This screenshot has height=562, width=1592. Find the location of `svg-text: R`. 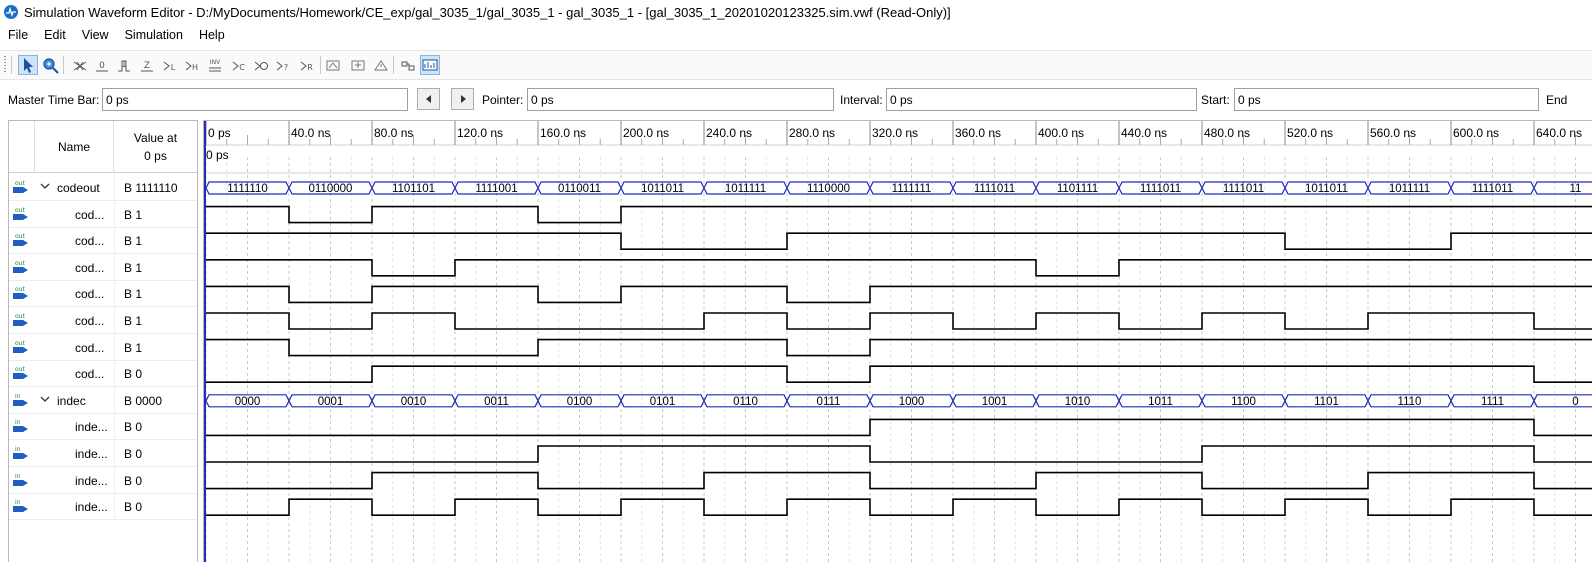

svg-text: R is located at coordinates (310, 67).